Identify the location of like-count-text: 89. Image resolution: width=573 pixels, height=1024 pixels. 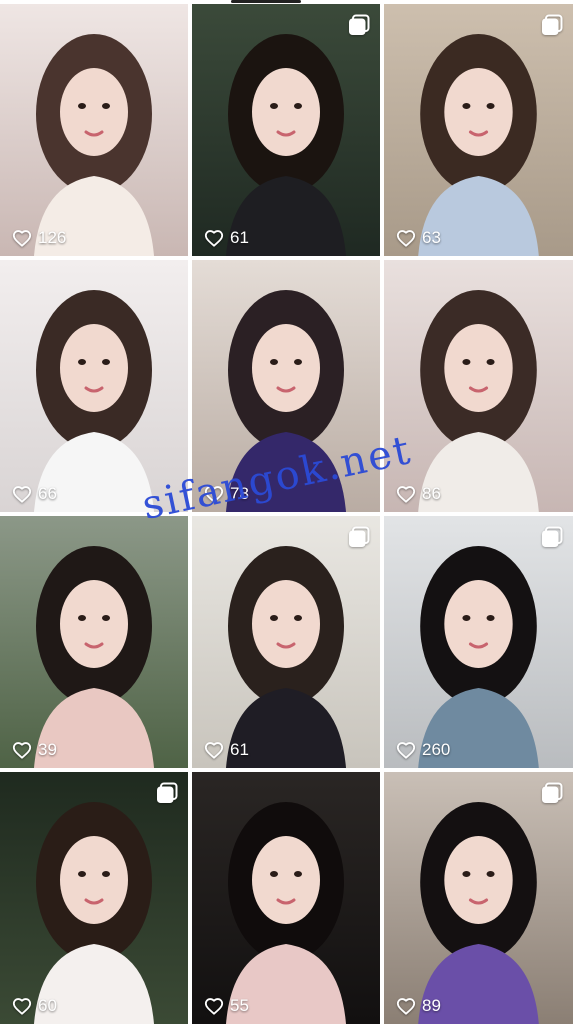
(431, 1005).